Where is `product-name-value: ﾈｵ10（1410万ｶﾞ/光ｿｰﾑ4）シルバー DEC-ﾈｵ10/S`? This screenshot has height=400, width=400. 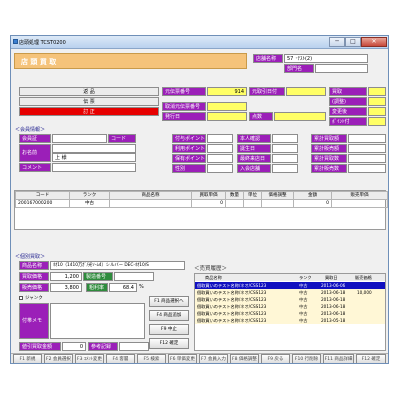
product-name-value: ﾈｵ10（1410万ｶﾞ/光ｿｰﾑ4）シルバー DEC-ﾈｵ10/S is located at coordinates (117, 265).